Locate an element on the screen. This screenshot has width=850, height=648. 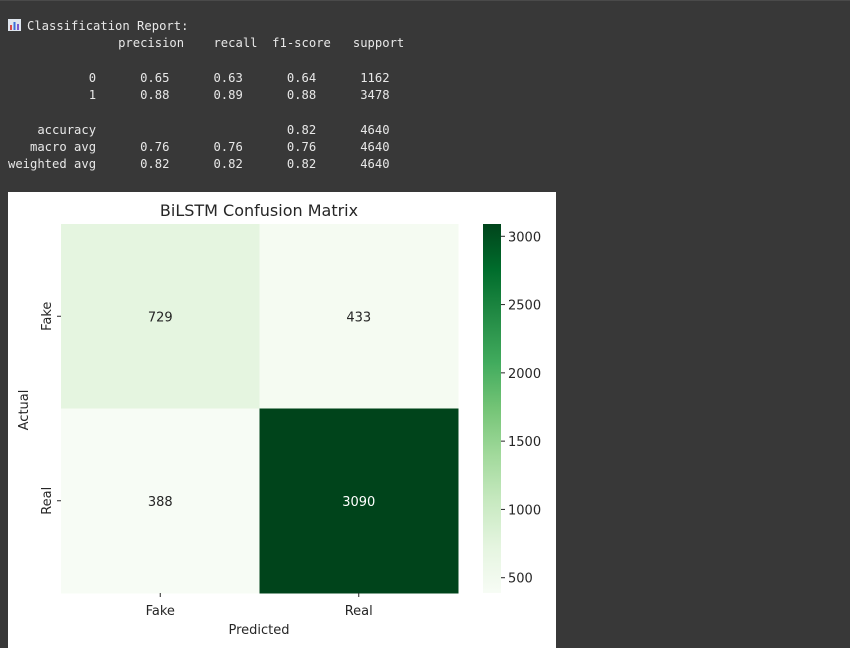
report-precision: 0.82 is located at coordinates (133, 164).